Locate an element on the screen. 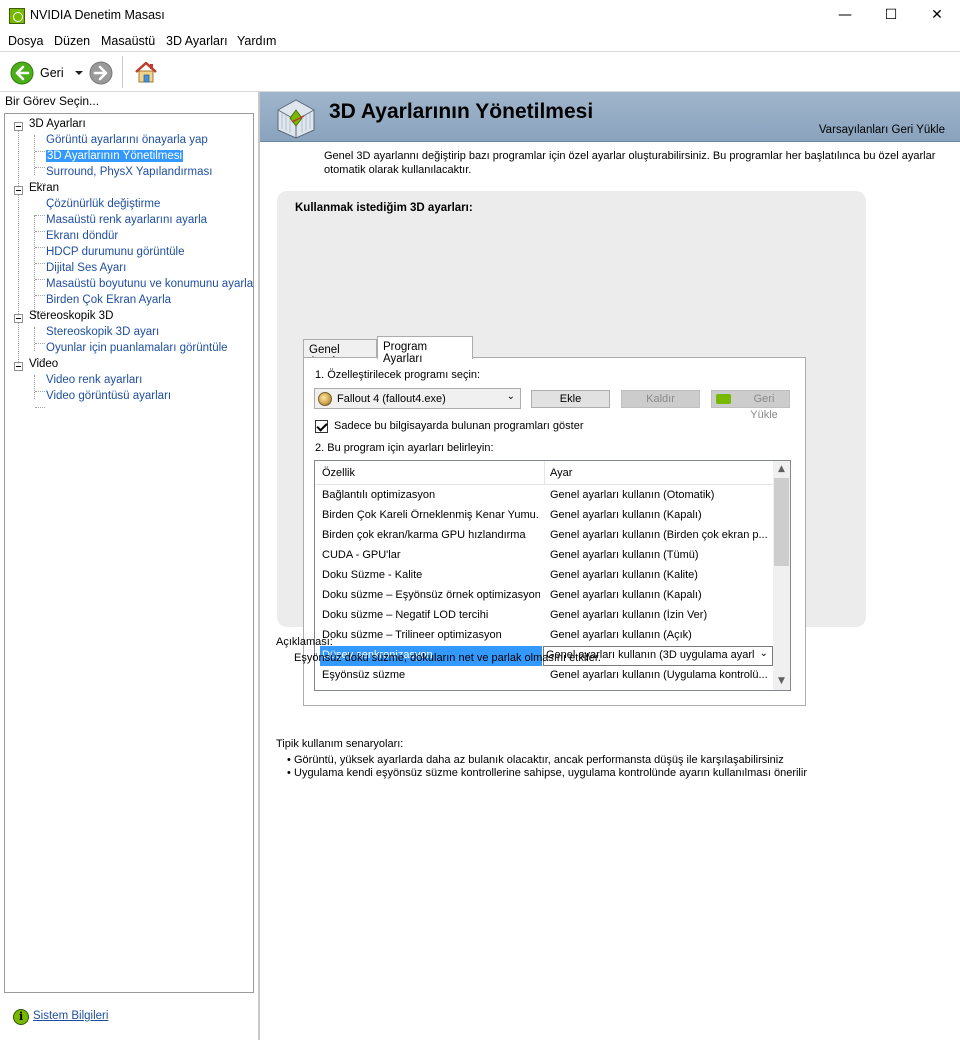  setting-cell: Genel ayarları kullanın (Tümü) is located at coordinates (624, 555).